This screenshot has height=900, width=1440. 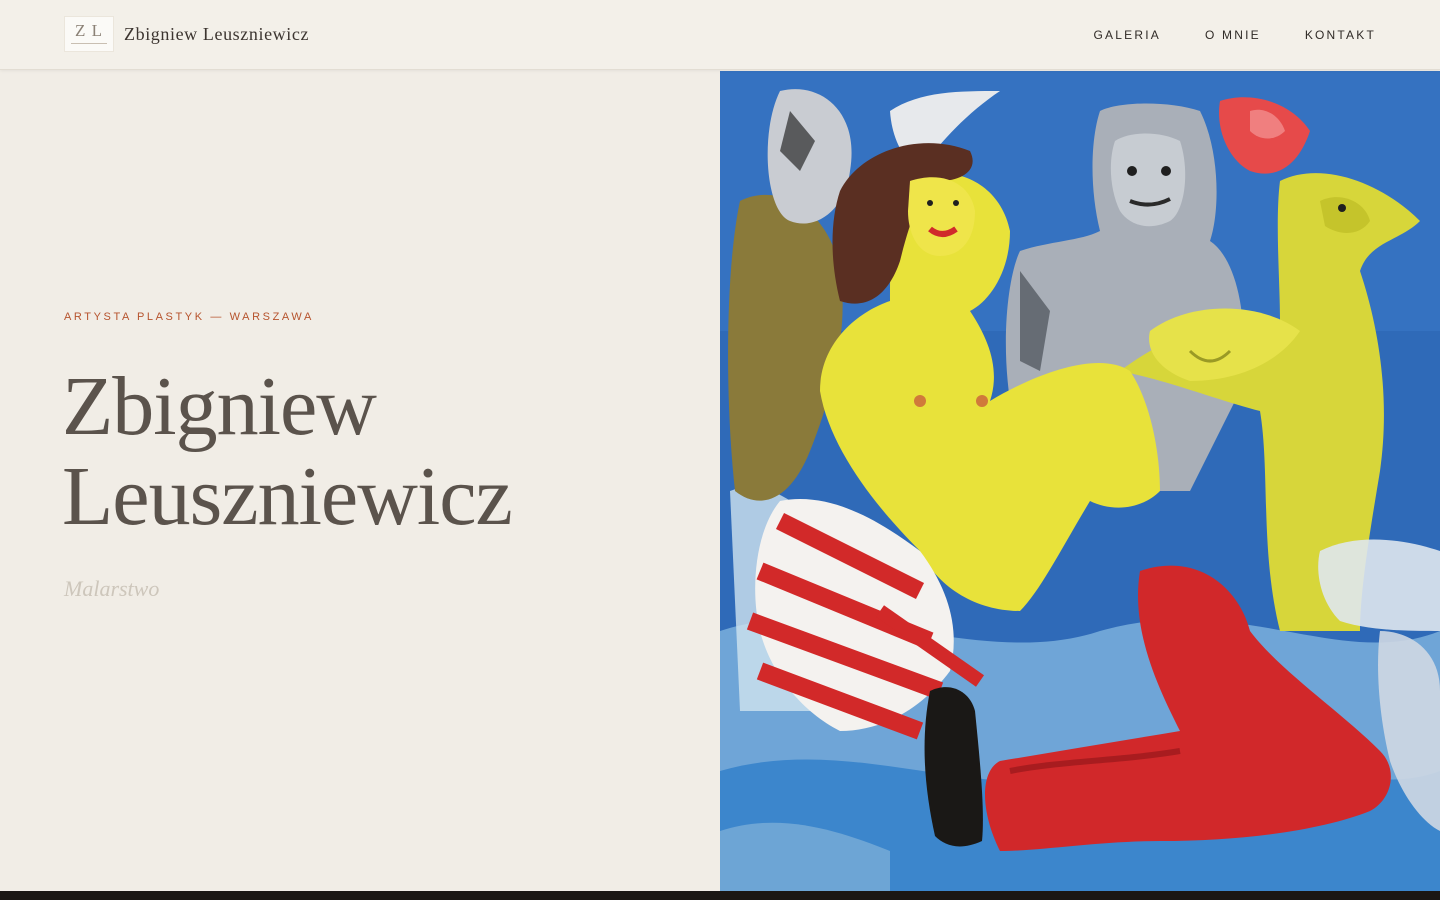 I want to click on hero-title-line-2: Leuszniewicz, so click(x=287, y=496).